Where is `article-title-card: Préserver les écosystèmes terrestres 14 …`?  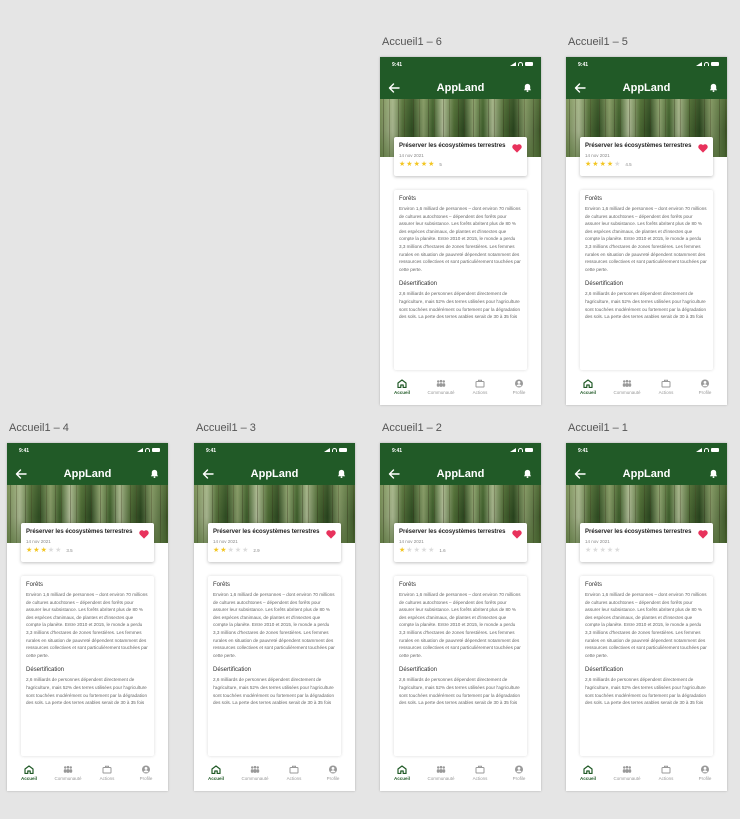
article-title-card: Préserver les écosystèmes terrestres 14 … is located at coordinates (460, 156).